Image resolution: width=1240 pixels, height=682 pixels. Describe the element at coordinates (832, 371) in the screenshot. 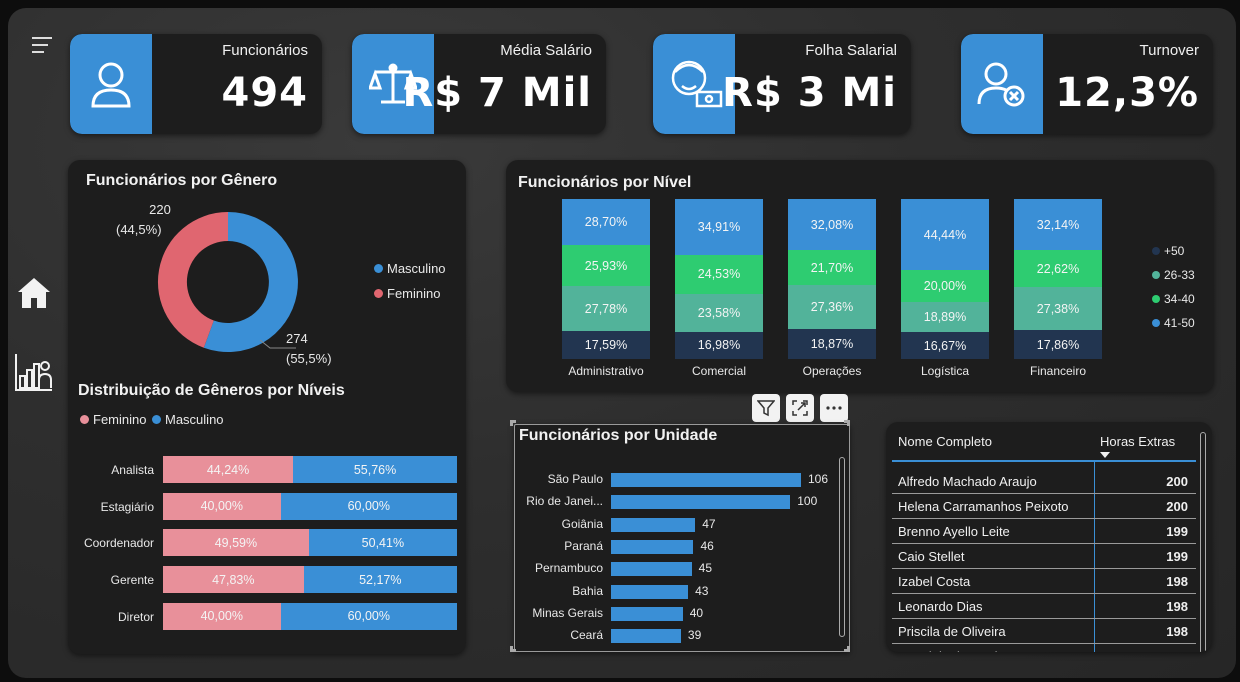

I see `x-axis-label: Operações` at that location.